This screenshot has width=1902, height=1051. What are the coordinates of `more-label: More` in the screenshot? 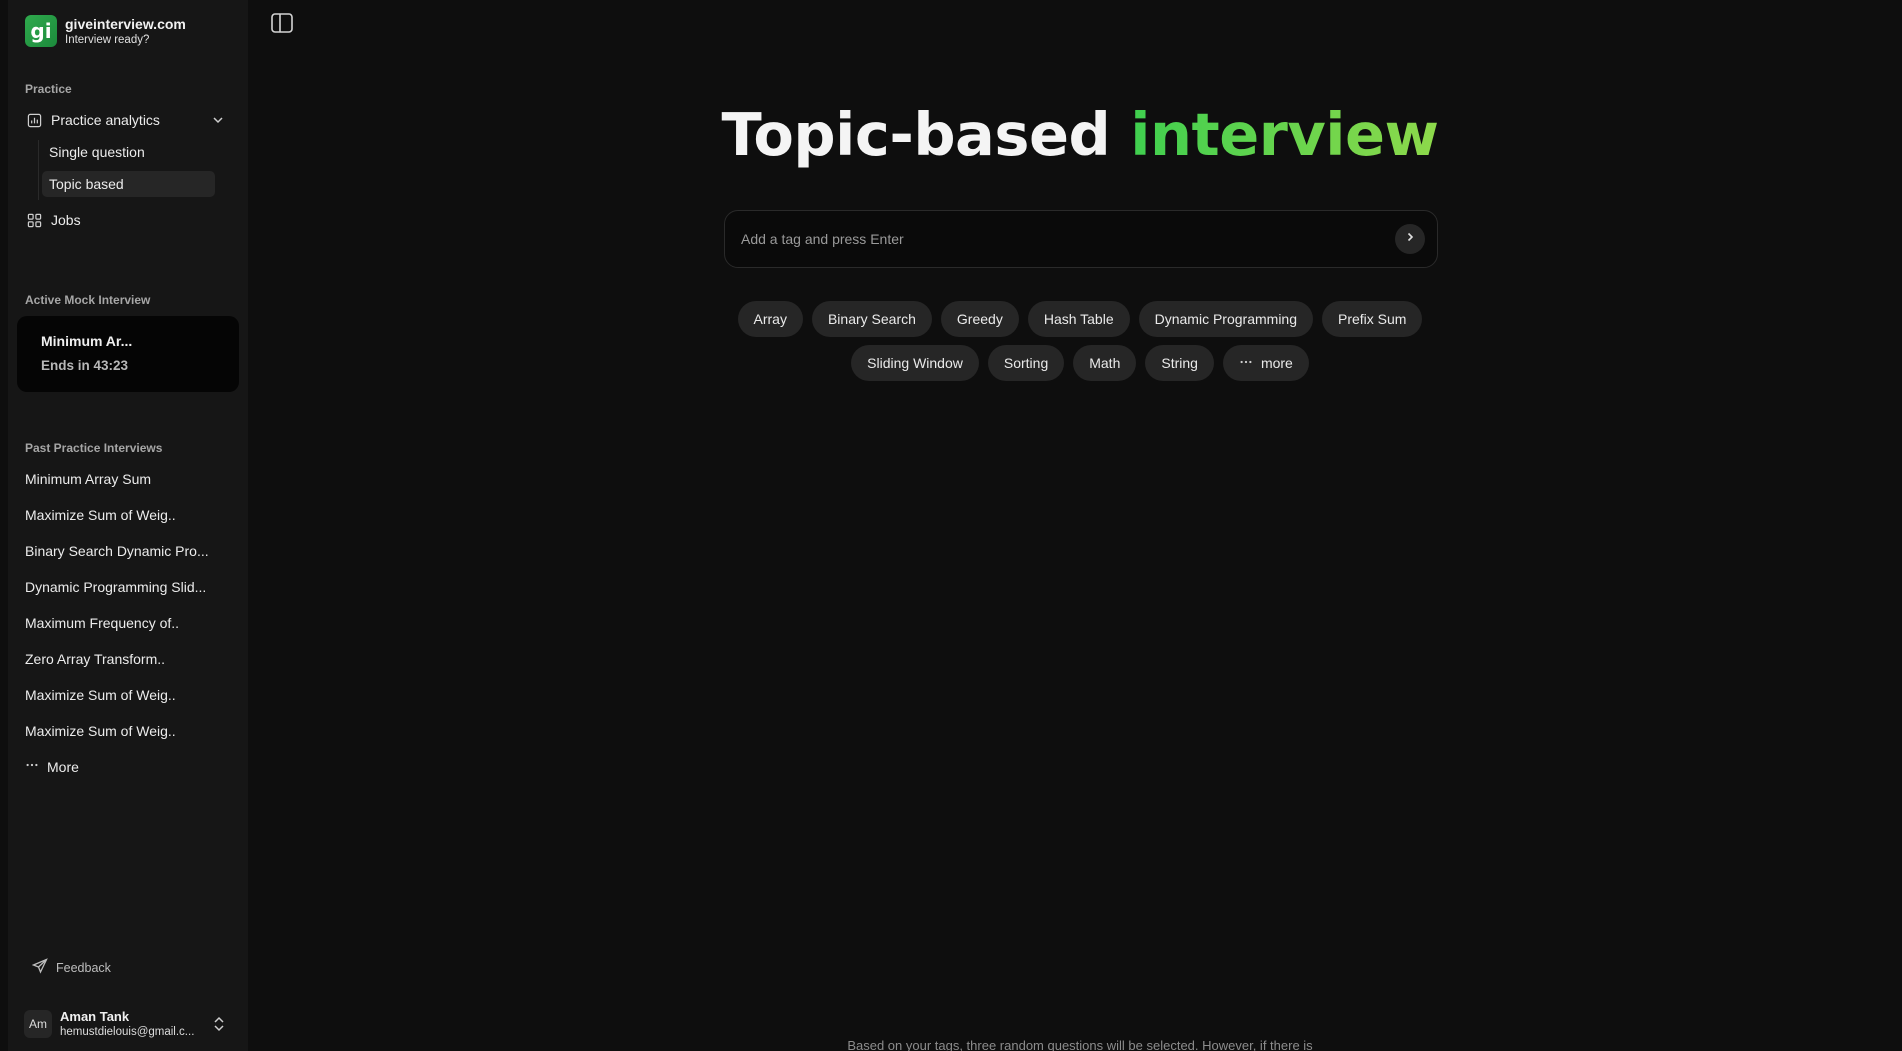 It's located at (63, 766).